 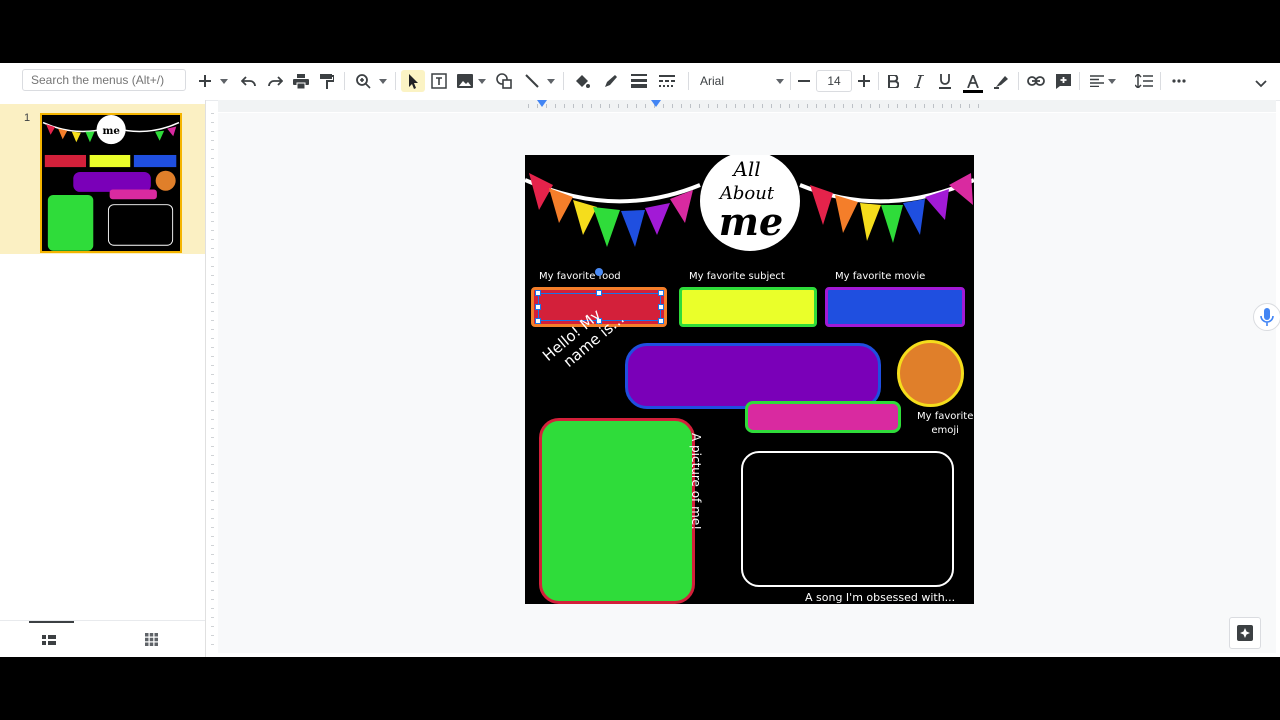 What do you see at coordinates (617, 511) in the screenshot?
I see `picture-box` at bounding box center [617, 511].